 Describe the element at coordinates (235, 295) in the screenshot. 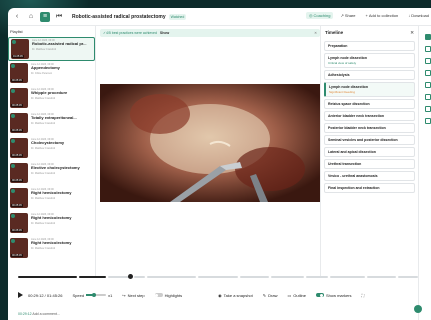

I see `snapshot-button: ◉ Take a snapshot` at that location.